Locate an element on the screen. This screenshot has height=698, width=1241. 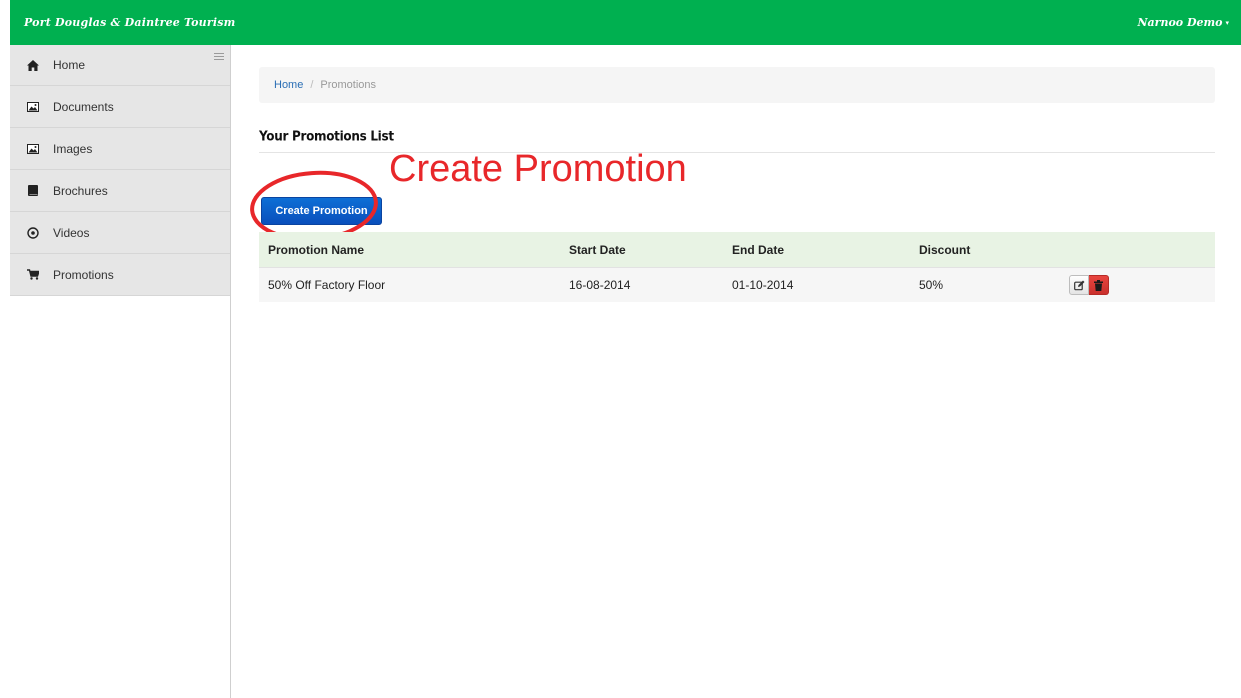
brand-logo-text: Port Douglas & Daintree Tourism is located at coordinates (129, 22).